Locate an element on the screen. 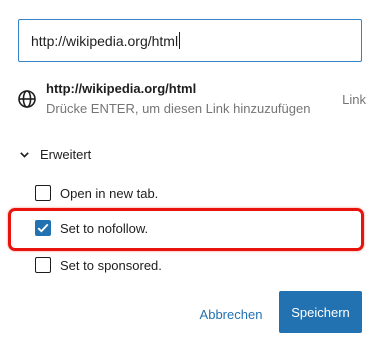  highlight-annotation is located at coordinates (186, 229).